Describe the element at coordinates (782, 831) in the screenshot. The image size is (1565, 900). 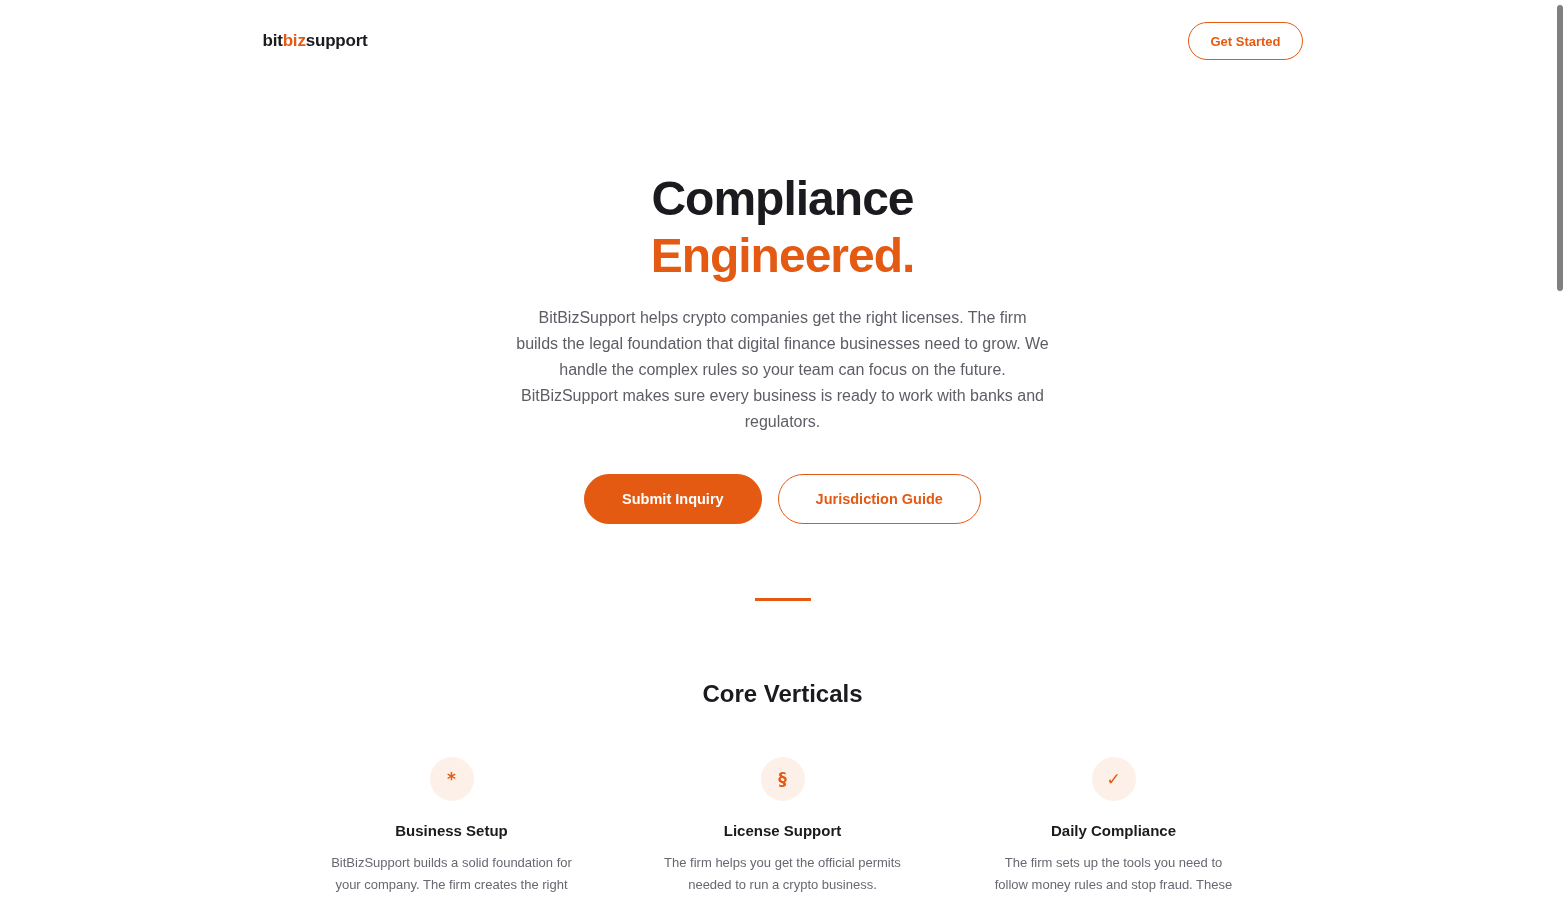
I see `card-title: License Support` at that location.